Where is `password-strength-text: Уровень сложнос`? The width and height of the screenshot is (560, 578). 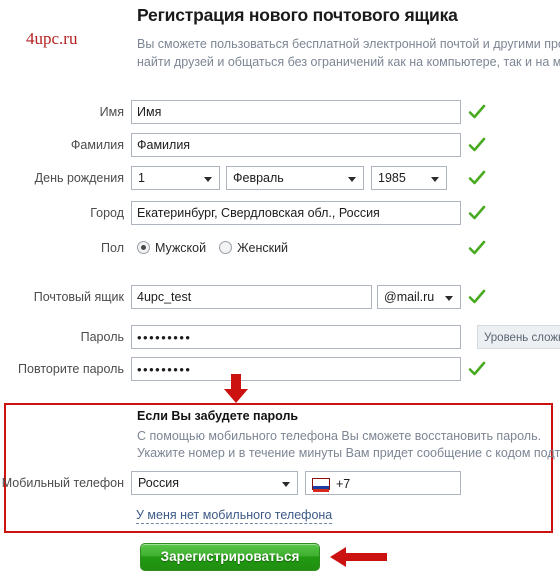
password-strength-text: Уровень сложнос is located at coordinates (522, 338).